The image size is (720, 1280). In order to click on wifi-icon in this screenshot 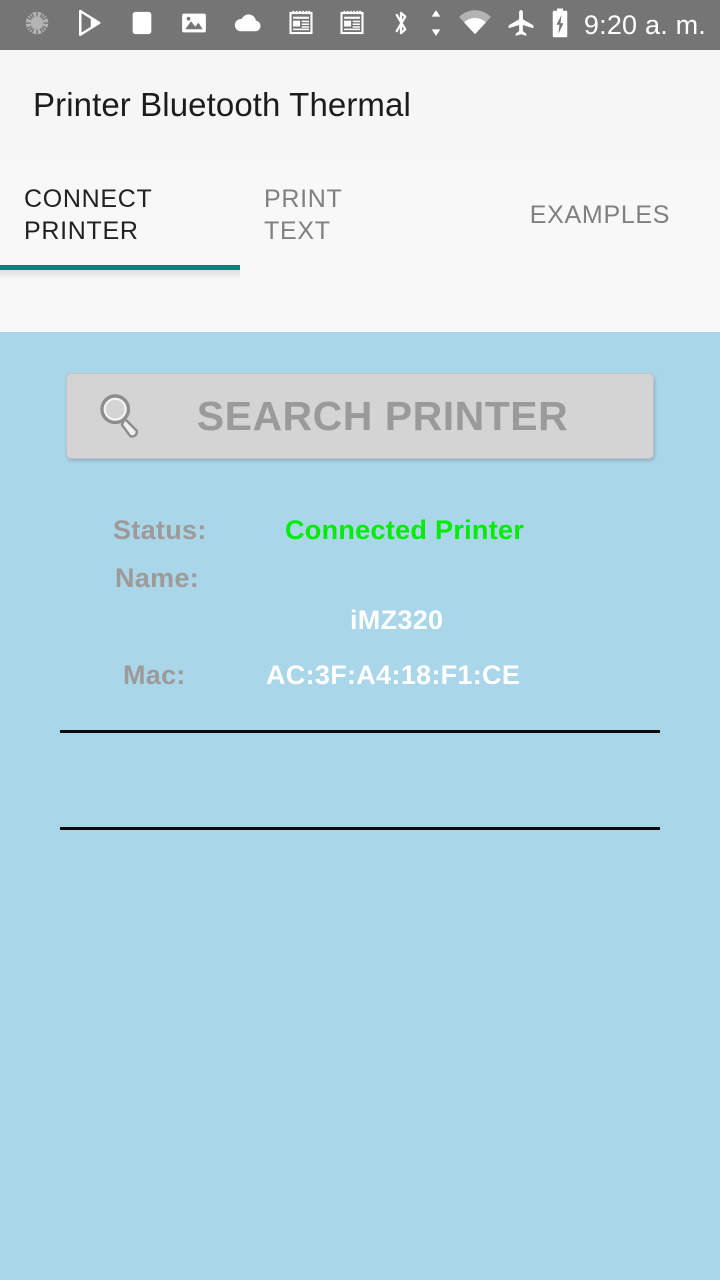, I will do `click(475, 25)`.